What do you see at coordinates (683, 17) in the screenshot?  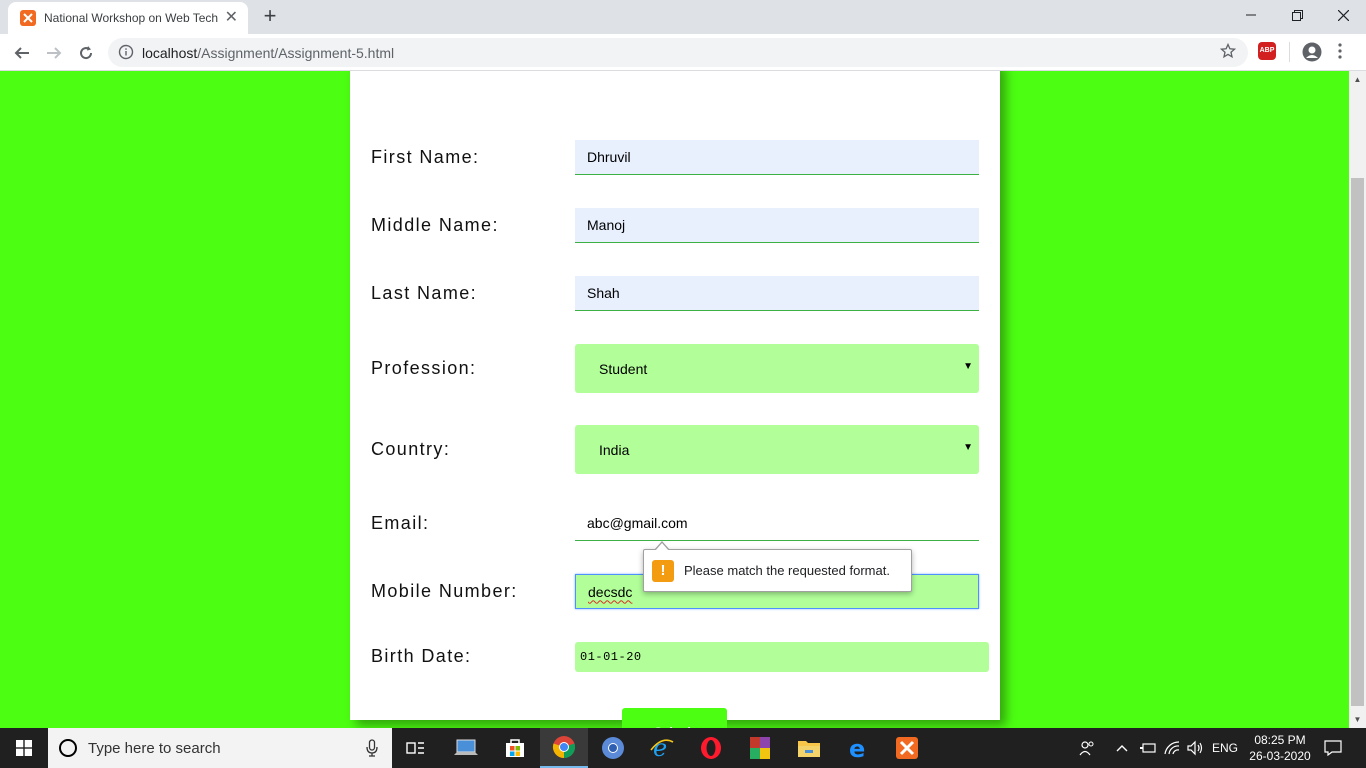 I see `tab-strip: National Workshop on Web Tech ✕ +` at bounding box center [683, 17].